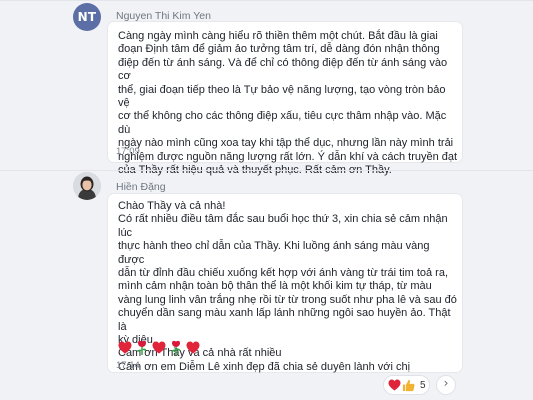 The width and height of the screenshot is (533, 400). I want to click on heart-reaction-icon, so click(394, 385).